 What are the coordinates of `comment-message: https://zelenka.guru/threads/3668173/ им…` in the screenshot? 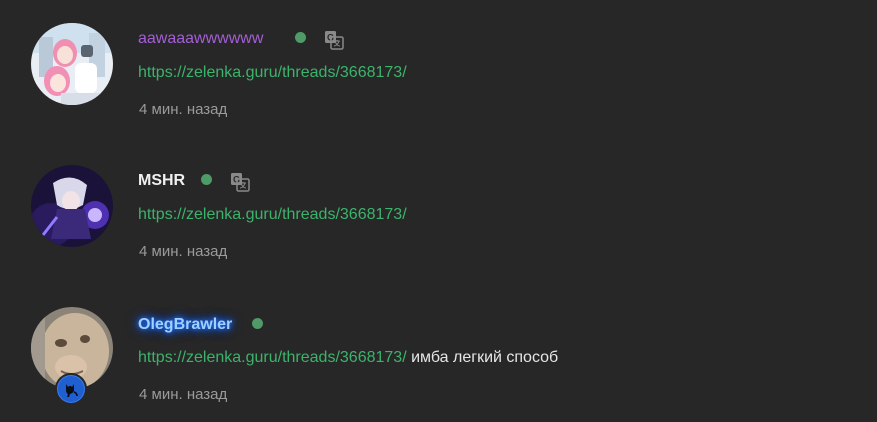 It's located at (348, 358).